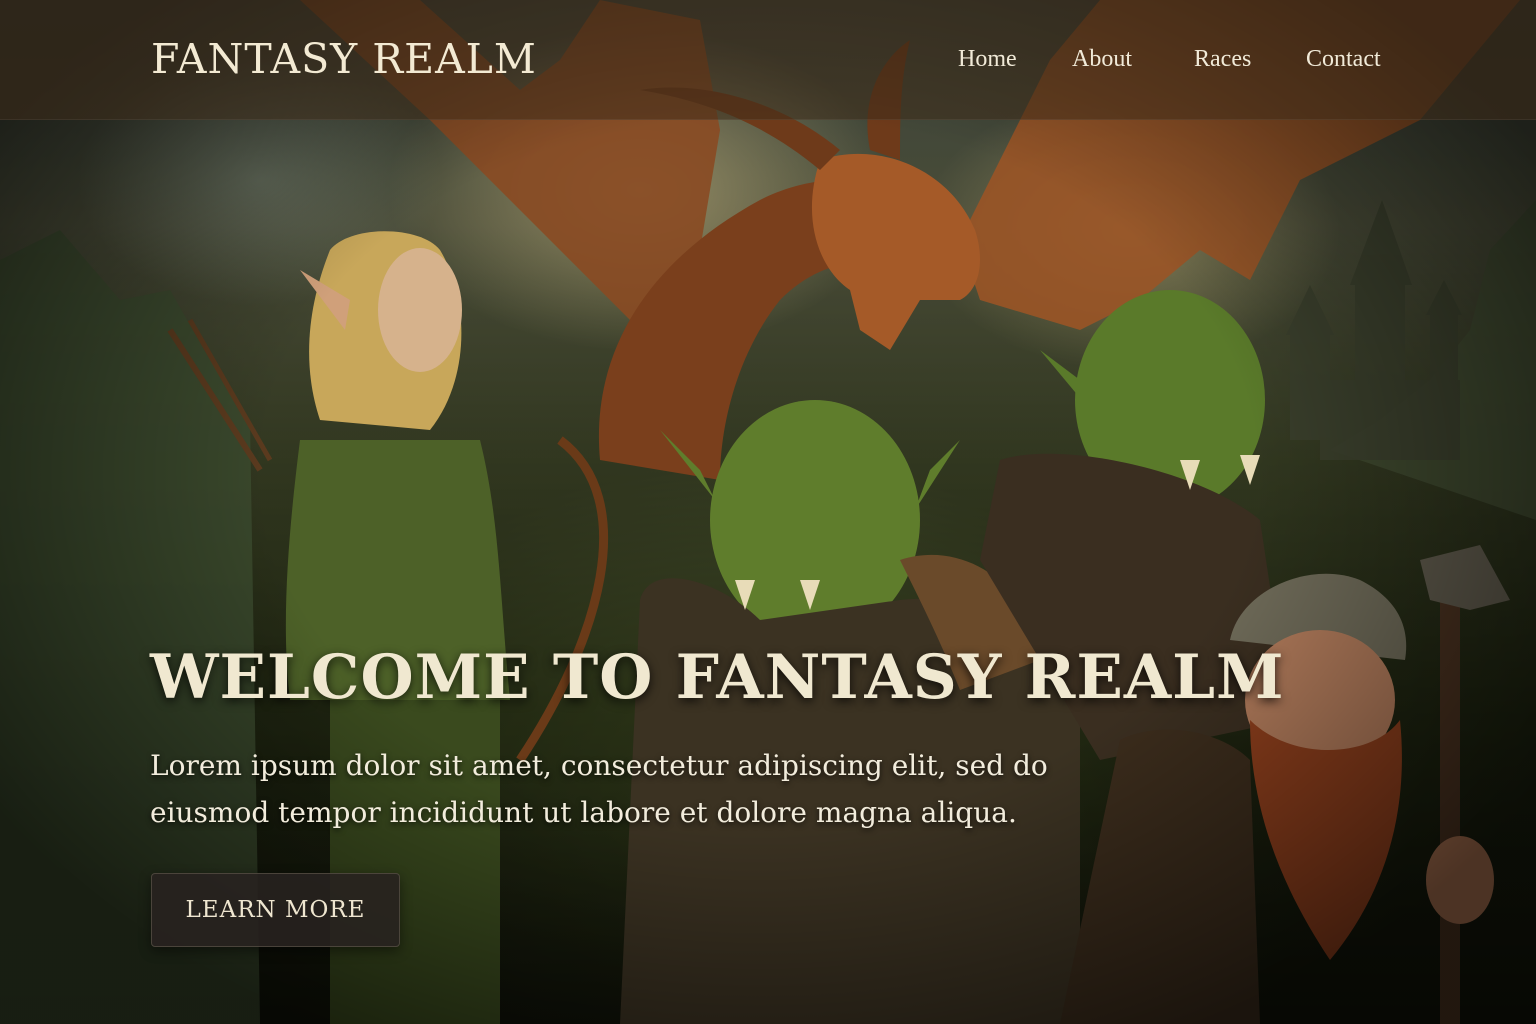 The height and width of the screenshot is (1024, 1536). What do you see at coordinates (1250, 59) in the screenshot?
I see `nav-link-races: Races` at bounding box center [1250, 59].